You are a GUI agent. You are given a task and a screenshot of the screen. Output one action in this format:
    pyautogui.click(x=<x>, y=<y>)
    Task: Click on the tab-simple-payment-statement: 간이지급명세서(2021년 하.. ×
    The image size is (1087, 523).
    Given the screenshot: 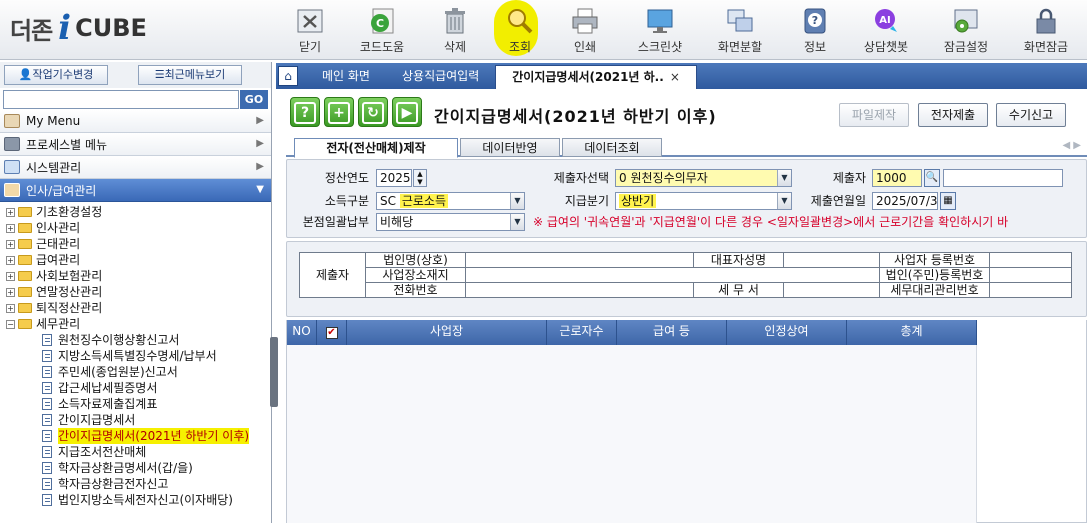 What is the action you would take?
    pyautogui.click(x=596, y=77)
    